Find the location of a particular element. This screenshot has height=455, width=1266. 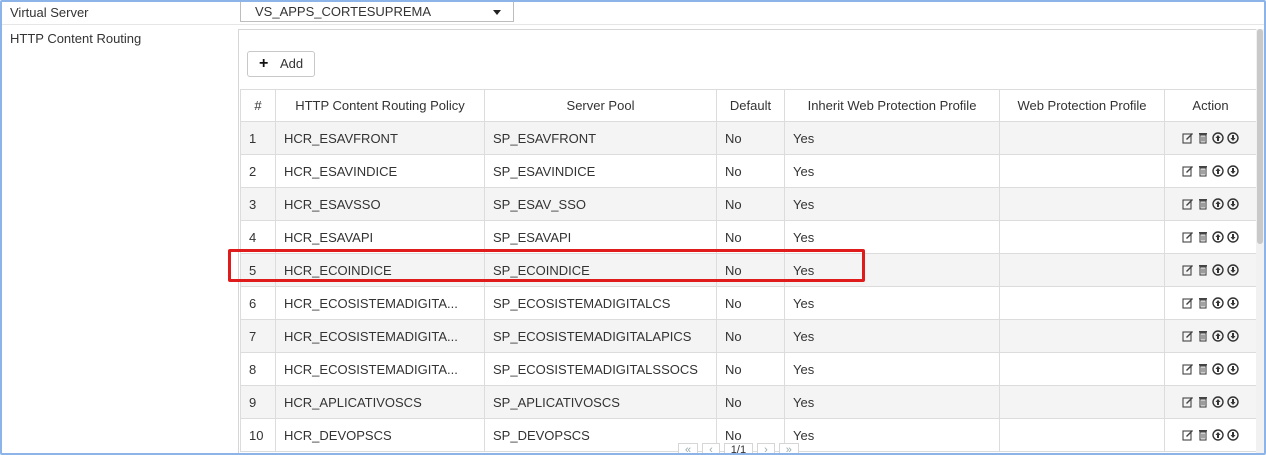

scrollbar-thumb is located at coordinates (1260, 136).